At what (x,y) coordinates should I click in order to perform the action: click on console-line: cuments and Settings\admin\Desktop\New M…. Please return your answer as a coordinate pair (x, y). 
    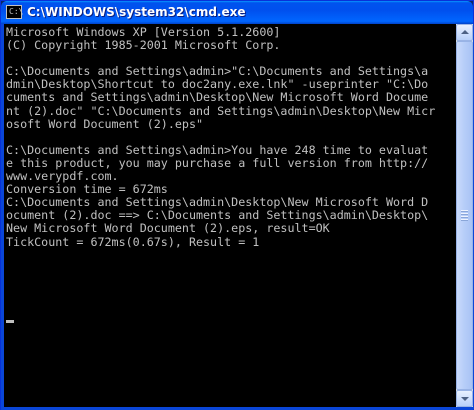
    Looking at the image, I should click on (217, 97).